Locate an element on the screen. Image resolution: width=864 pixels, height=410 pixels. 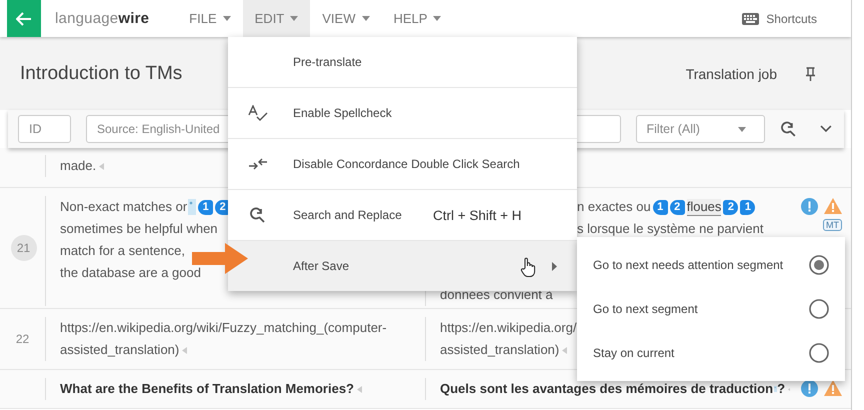
back-button is located at coordinates (24, 18).